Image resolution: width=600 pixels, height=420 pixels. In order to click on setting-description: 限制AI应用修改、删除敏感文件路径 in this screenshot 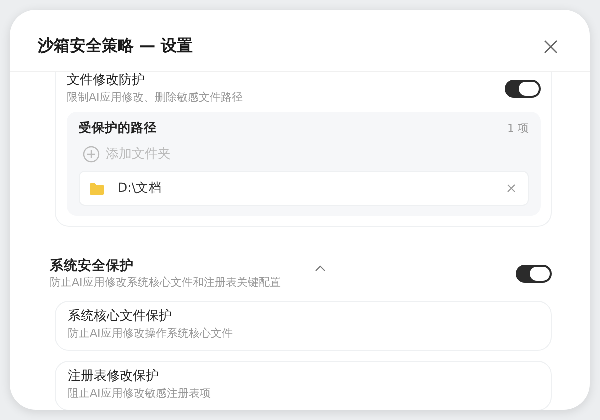, I will do `click(155, 98)`.